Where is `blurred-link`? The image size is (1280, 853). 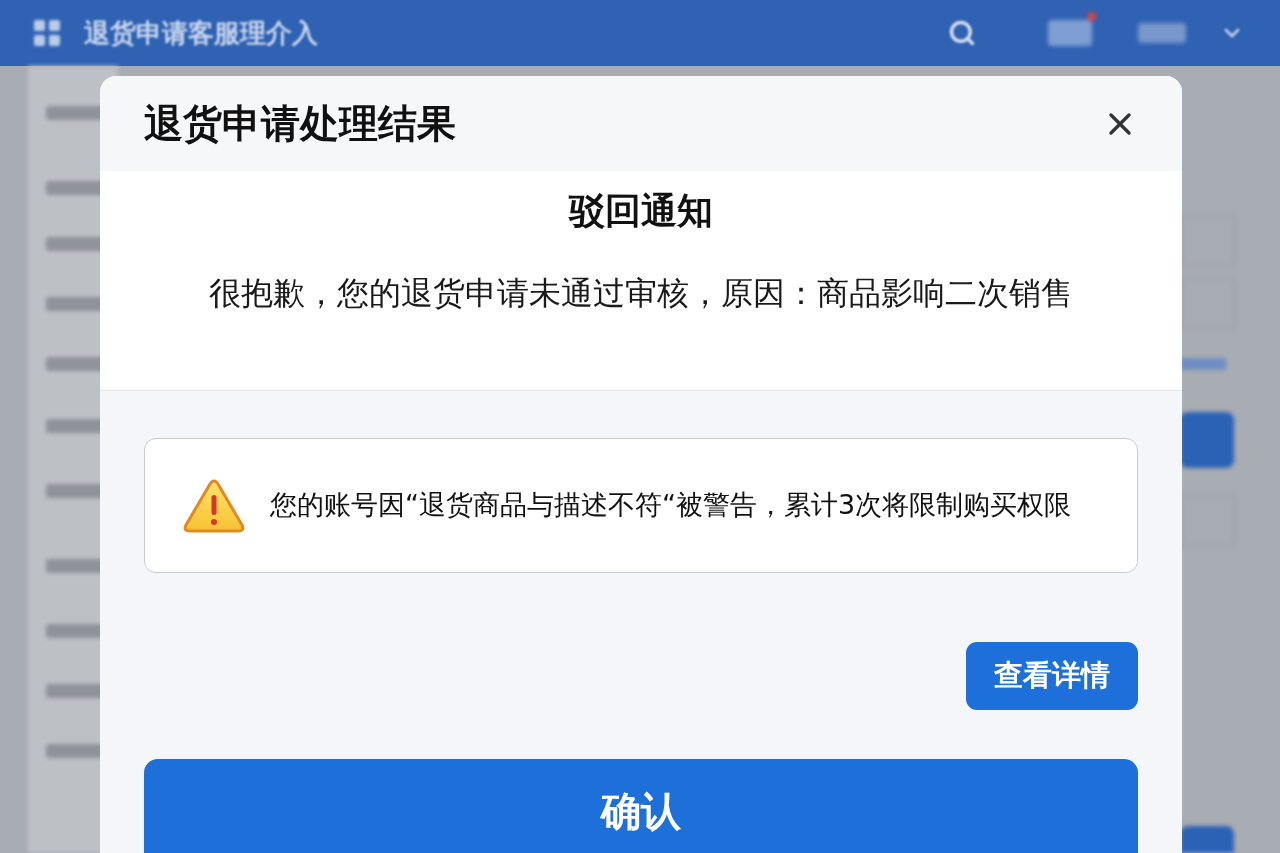 blurred-link is located at coordinates (1203, 364).